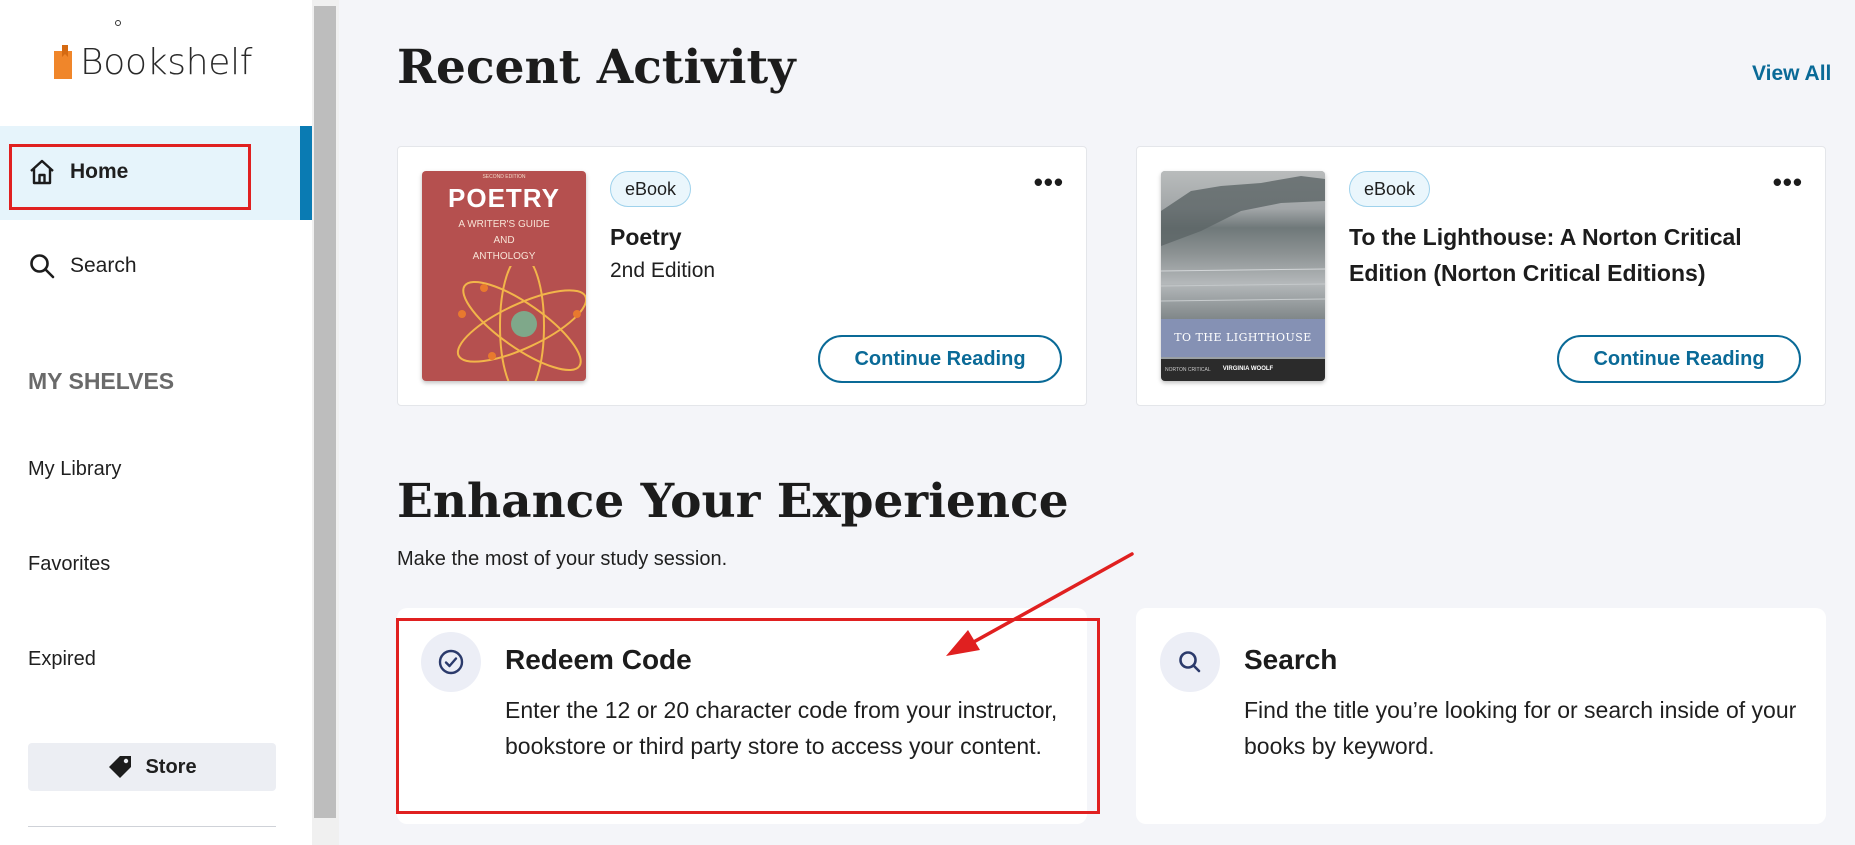 This screenshot has width=1855, height=845. Describe the element at coordinates (62, 659) in the screenshot. I see `shelf-expired: Expired` at that location.